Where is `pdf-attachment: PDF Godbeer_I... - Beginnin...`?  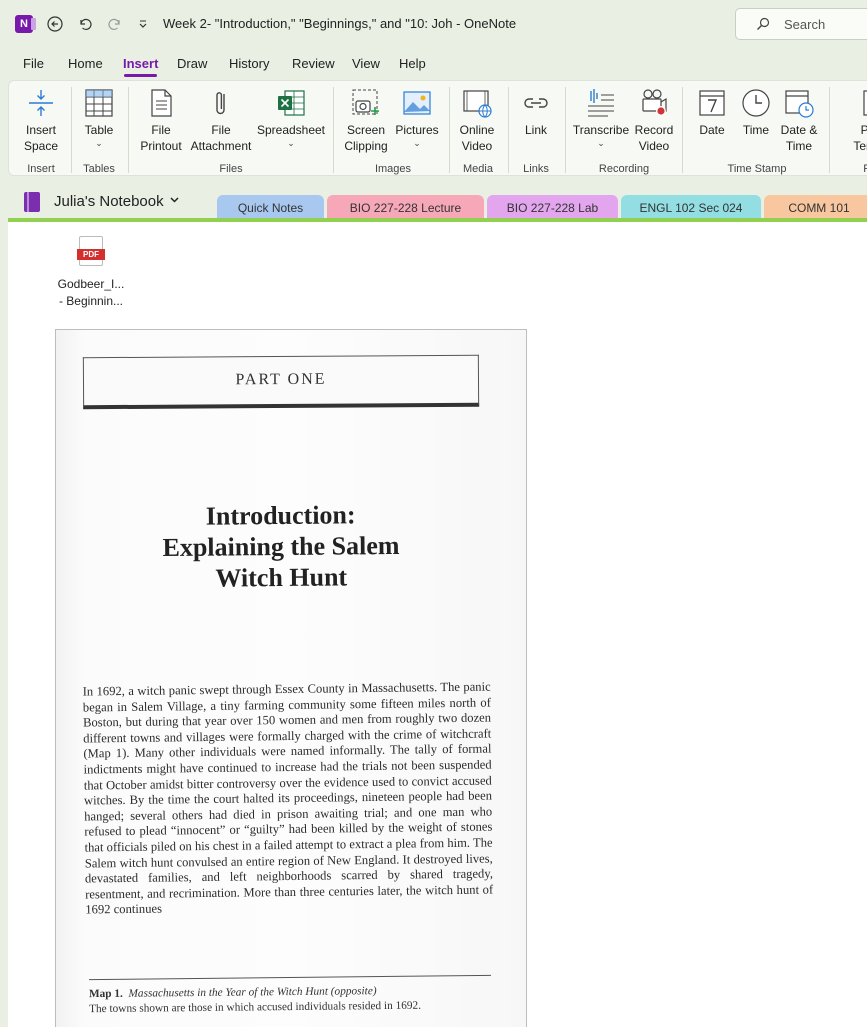
pdf-attachment: PDF Godbeer_I... - Beginnin... is located at coordinates (91, 273).